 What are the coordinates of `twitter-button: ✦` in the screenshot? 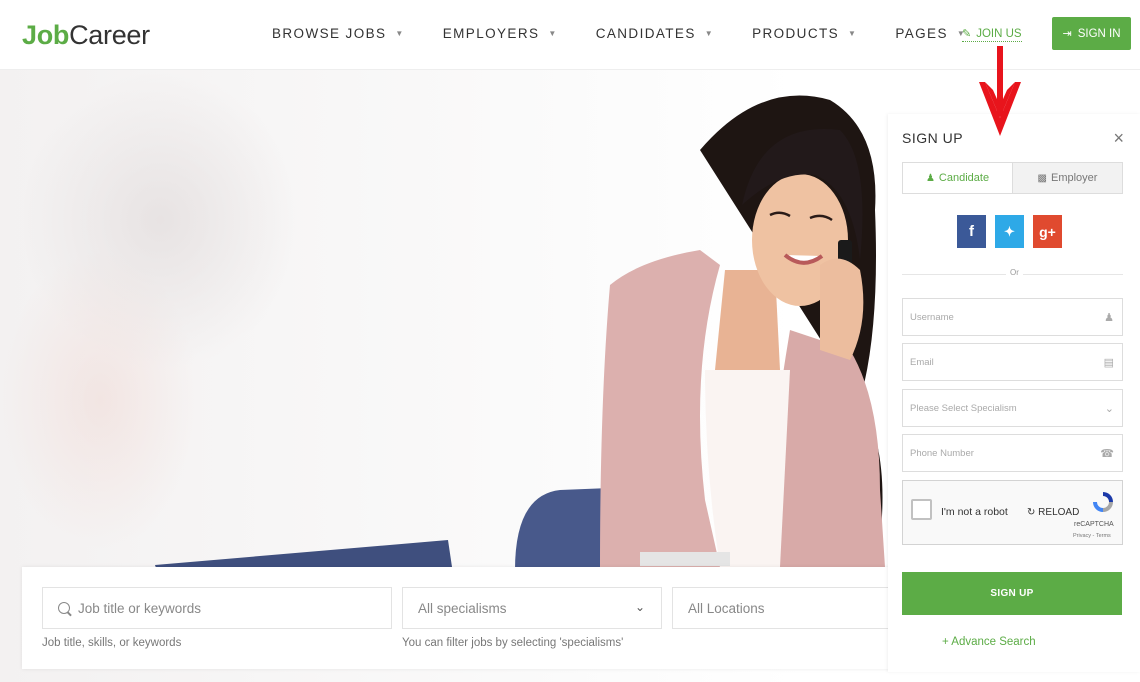 It's located at (1009, 231).